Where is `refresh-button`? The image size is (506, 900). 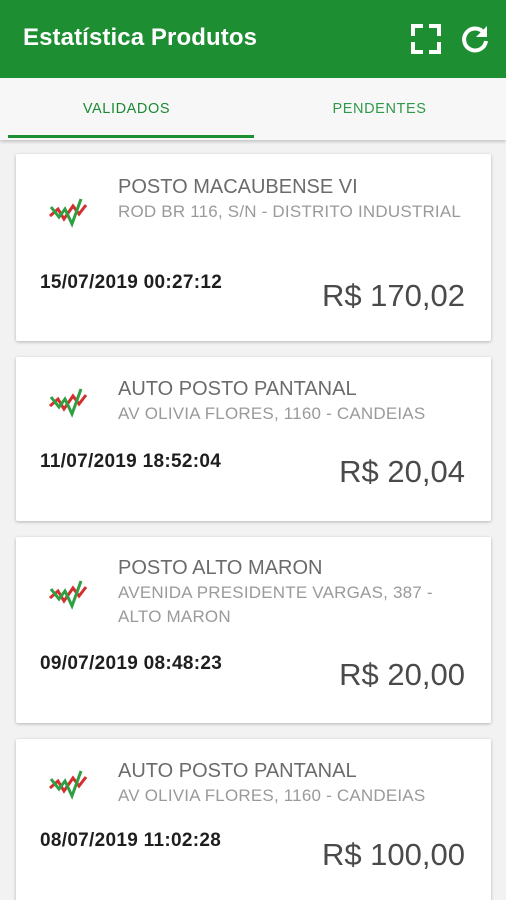 refresh-button is located at coordinates (475, 39).